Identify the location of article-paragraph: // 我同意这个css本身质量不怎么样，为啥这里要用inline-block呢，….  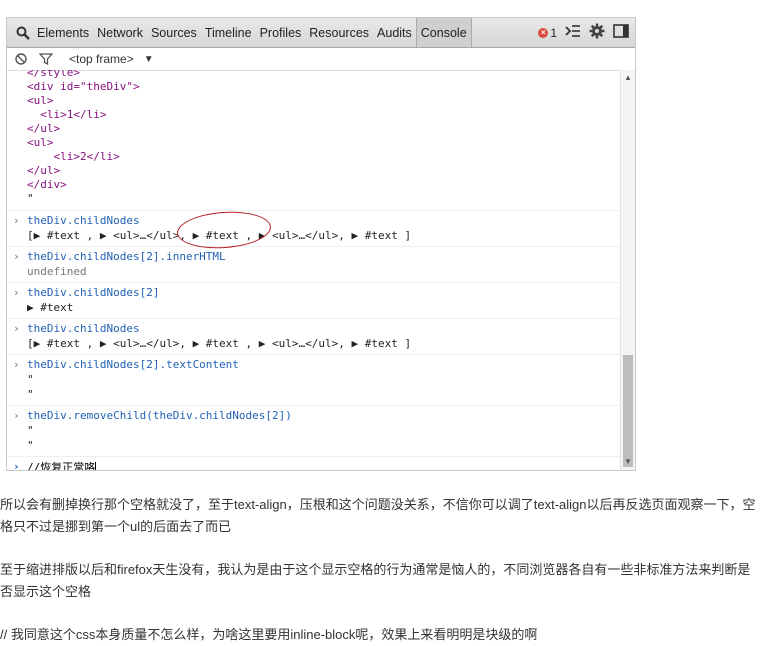
(269, 634).